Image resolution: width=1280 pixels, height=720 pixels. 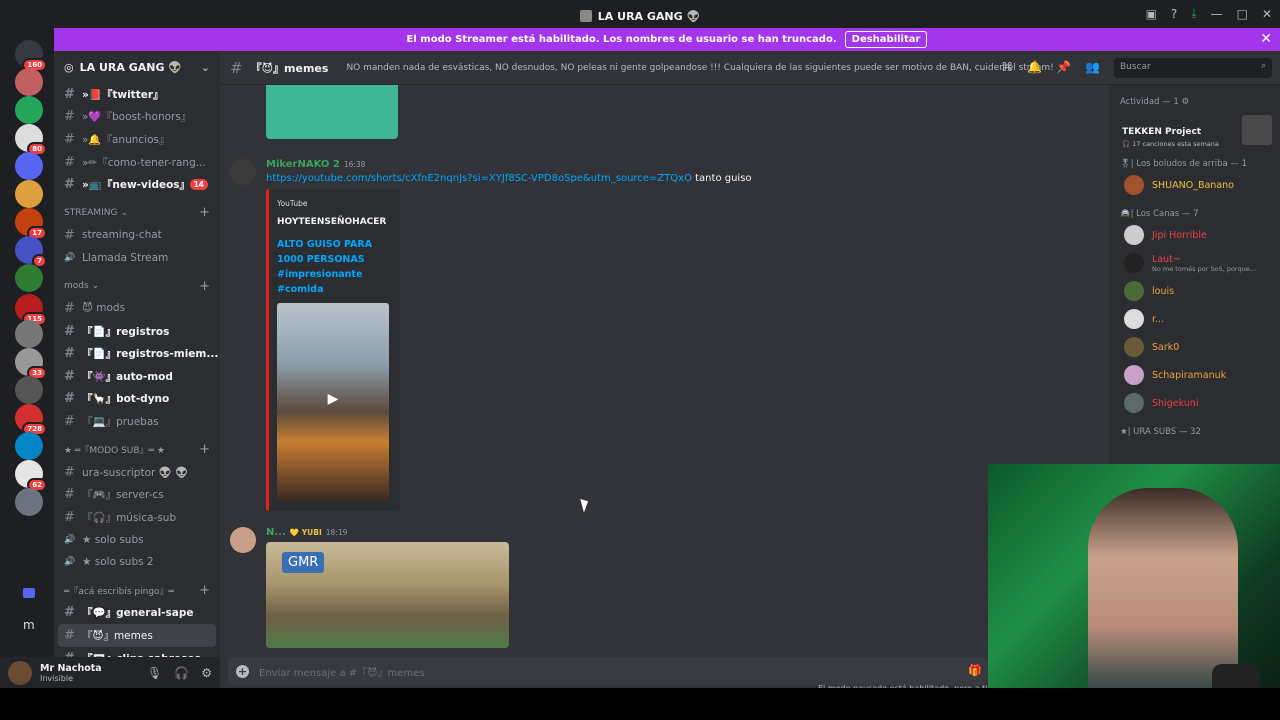 I want to click on unread-badge: 14, so click(x=198, y=185).